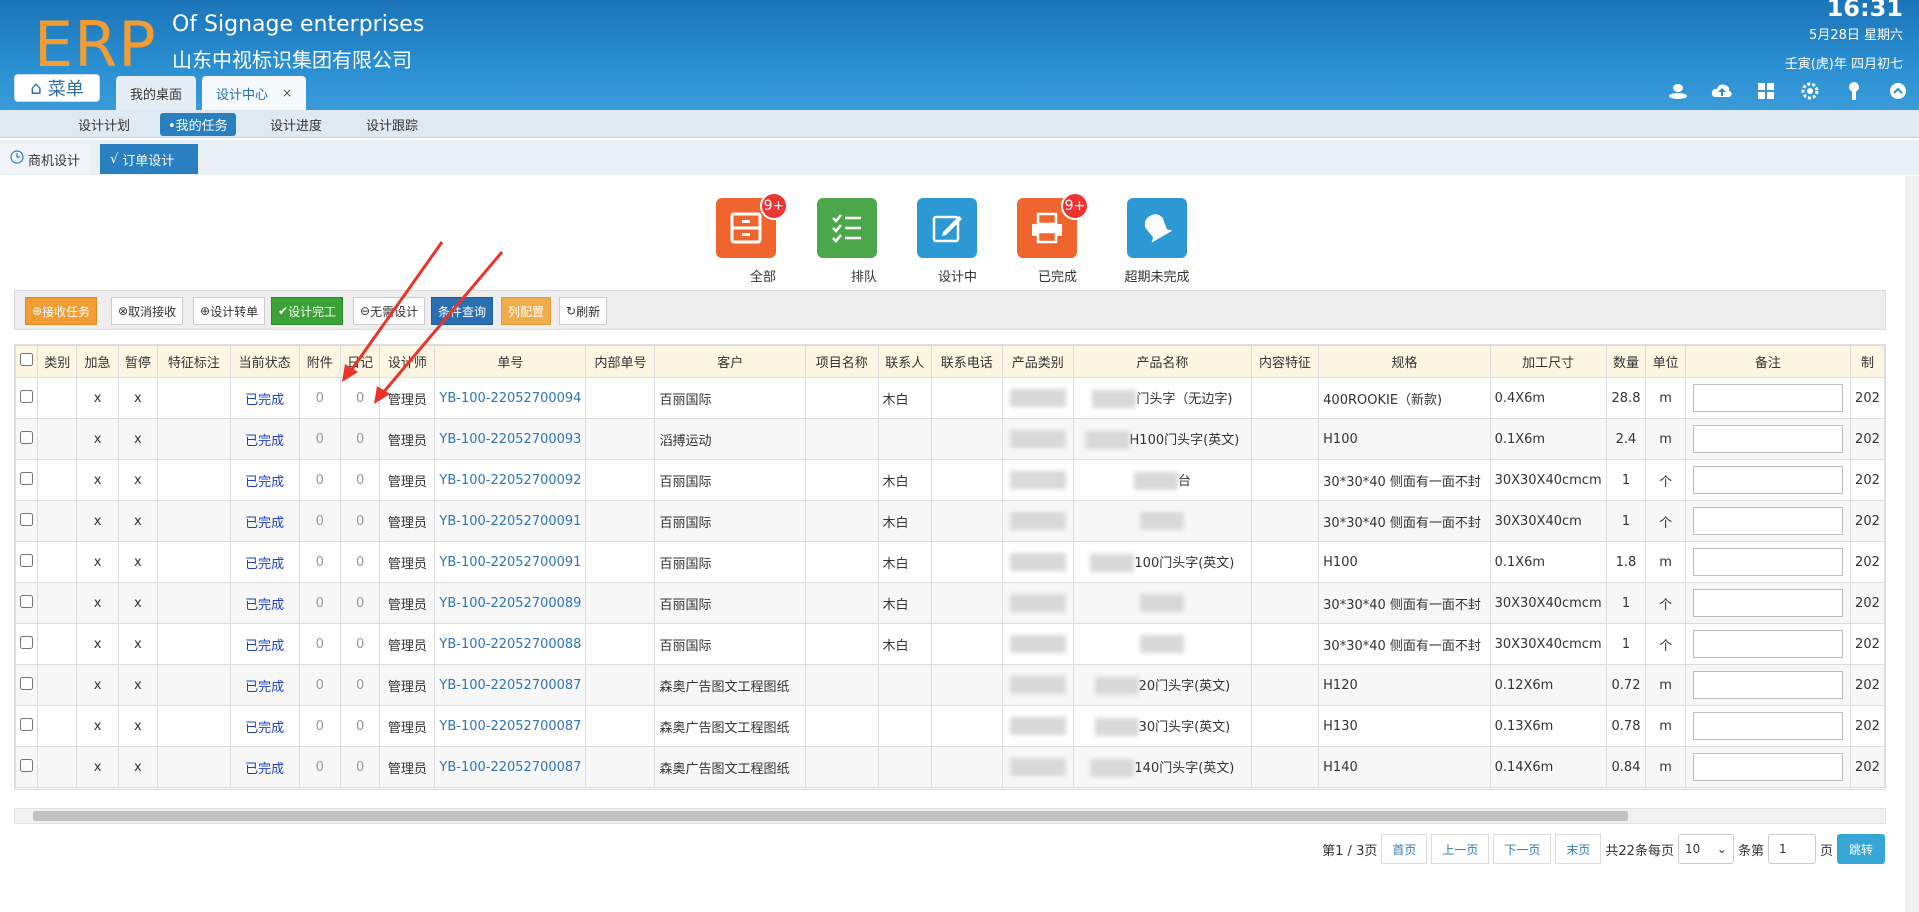 Image resolution: width=1919 pixels, height=912 pixels. What do you see at coordinates (104, 124) in the screenshot?
I see `subnav-design-plan: 设计计划` at bounding box center [104, 124].